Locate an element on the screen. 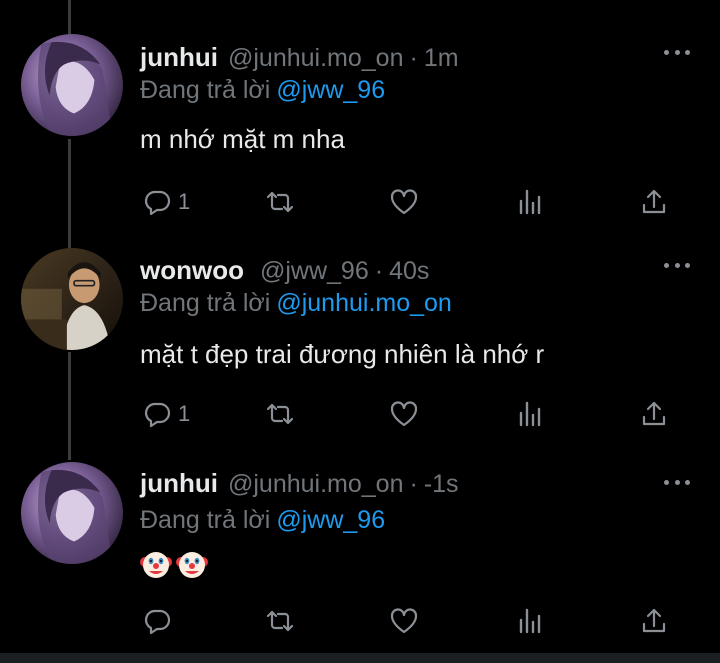 This screenshot has width=720, height=663. reply-mention: @junhui.mo_on is located at coordinates (364, 303).